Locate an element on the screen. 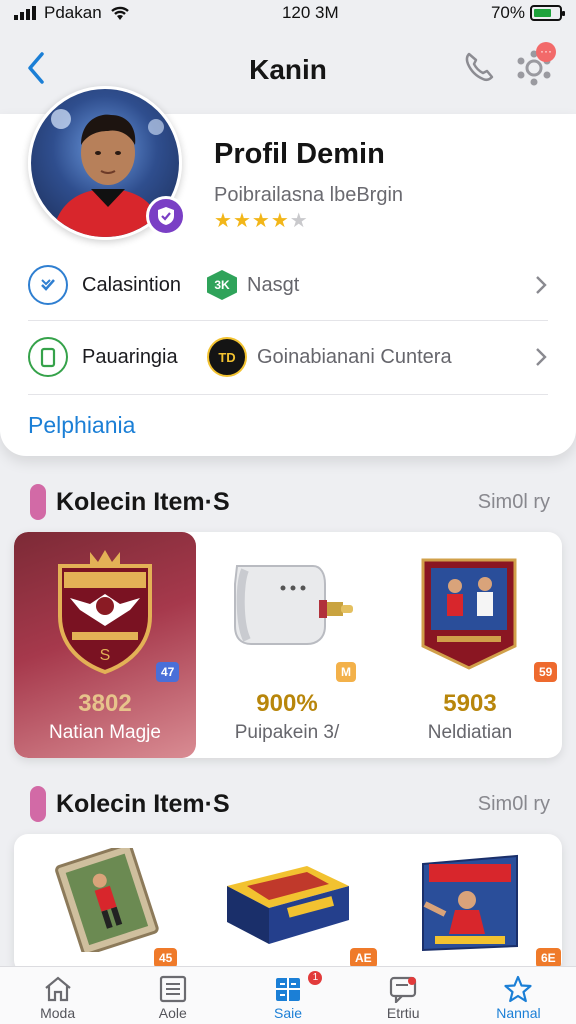  item-name: Puipakein 3/ is located at coordinates (287, 732).